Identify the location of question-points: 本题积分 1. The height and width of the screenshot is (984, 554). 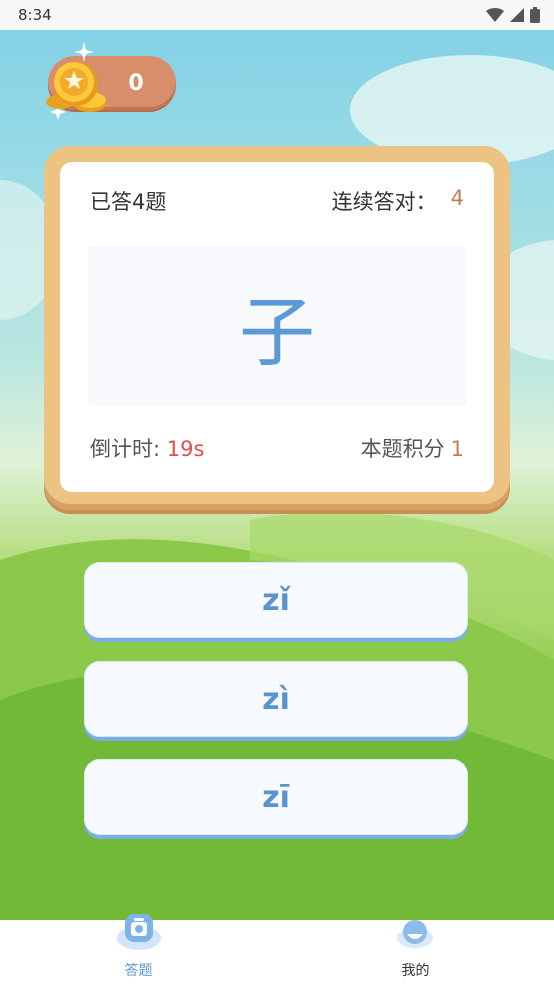
(412, 448).